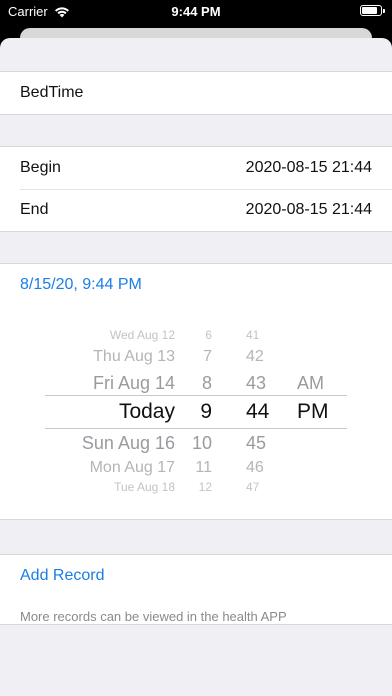 This screenshot has height=696, width=392. I want to click on picker-hour: 7, so click(207, 356).